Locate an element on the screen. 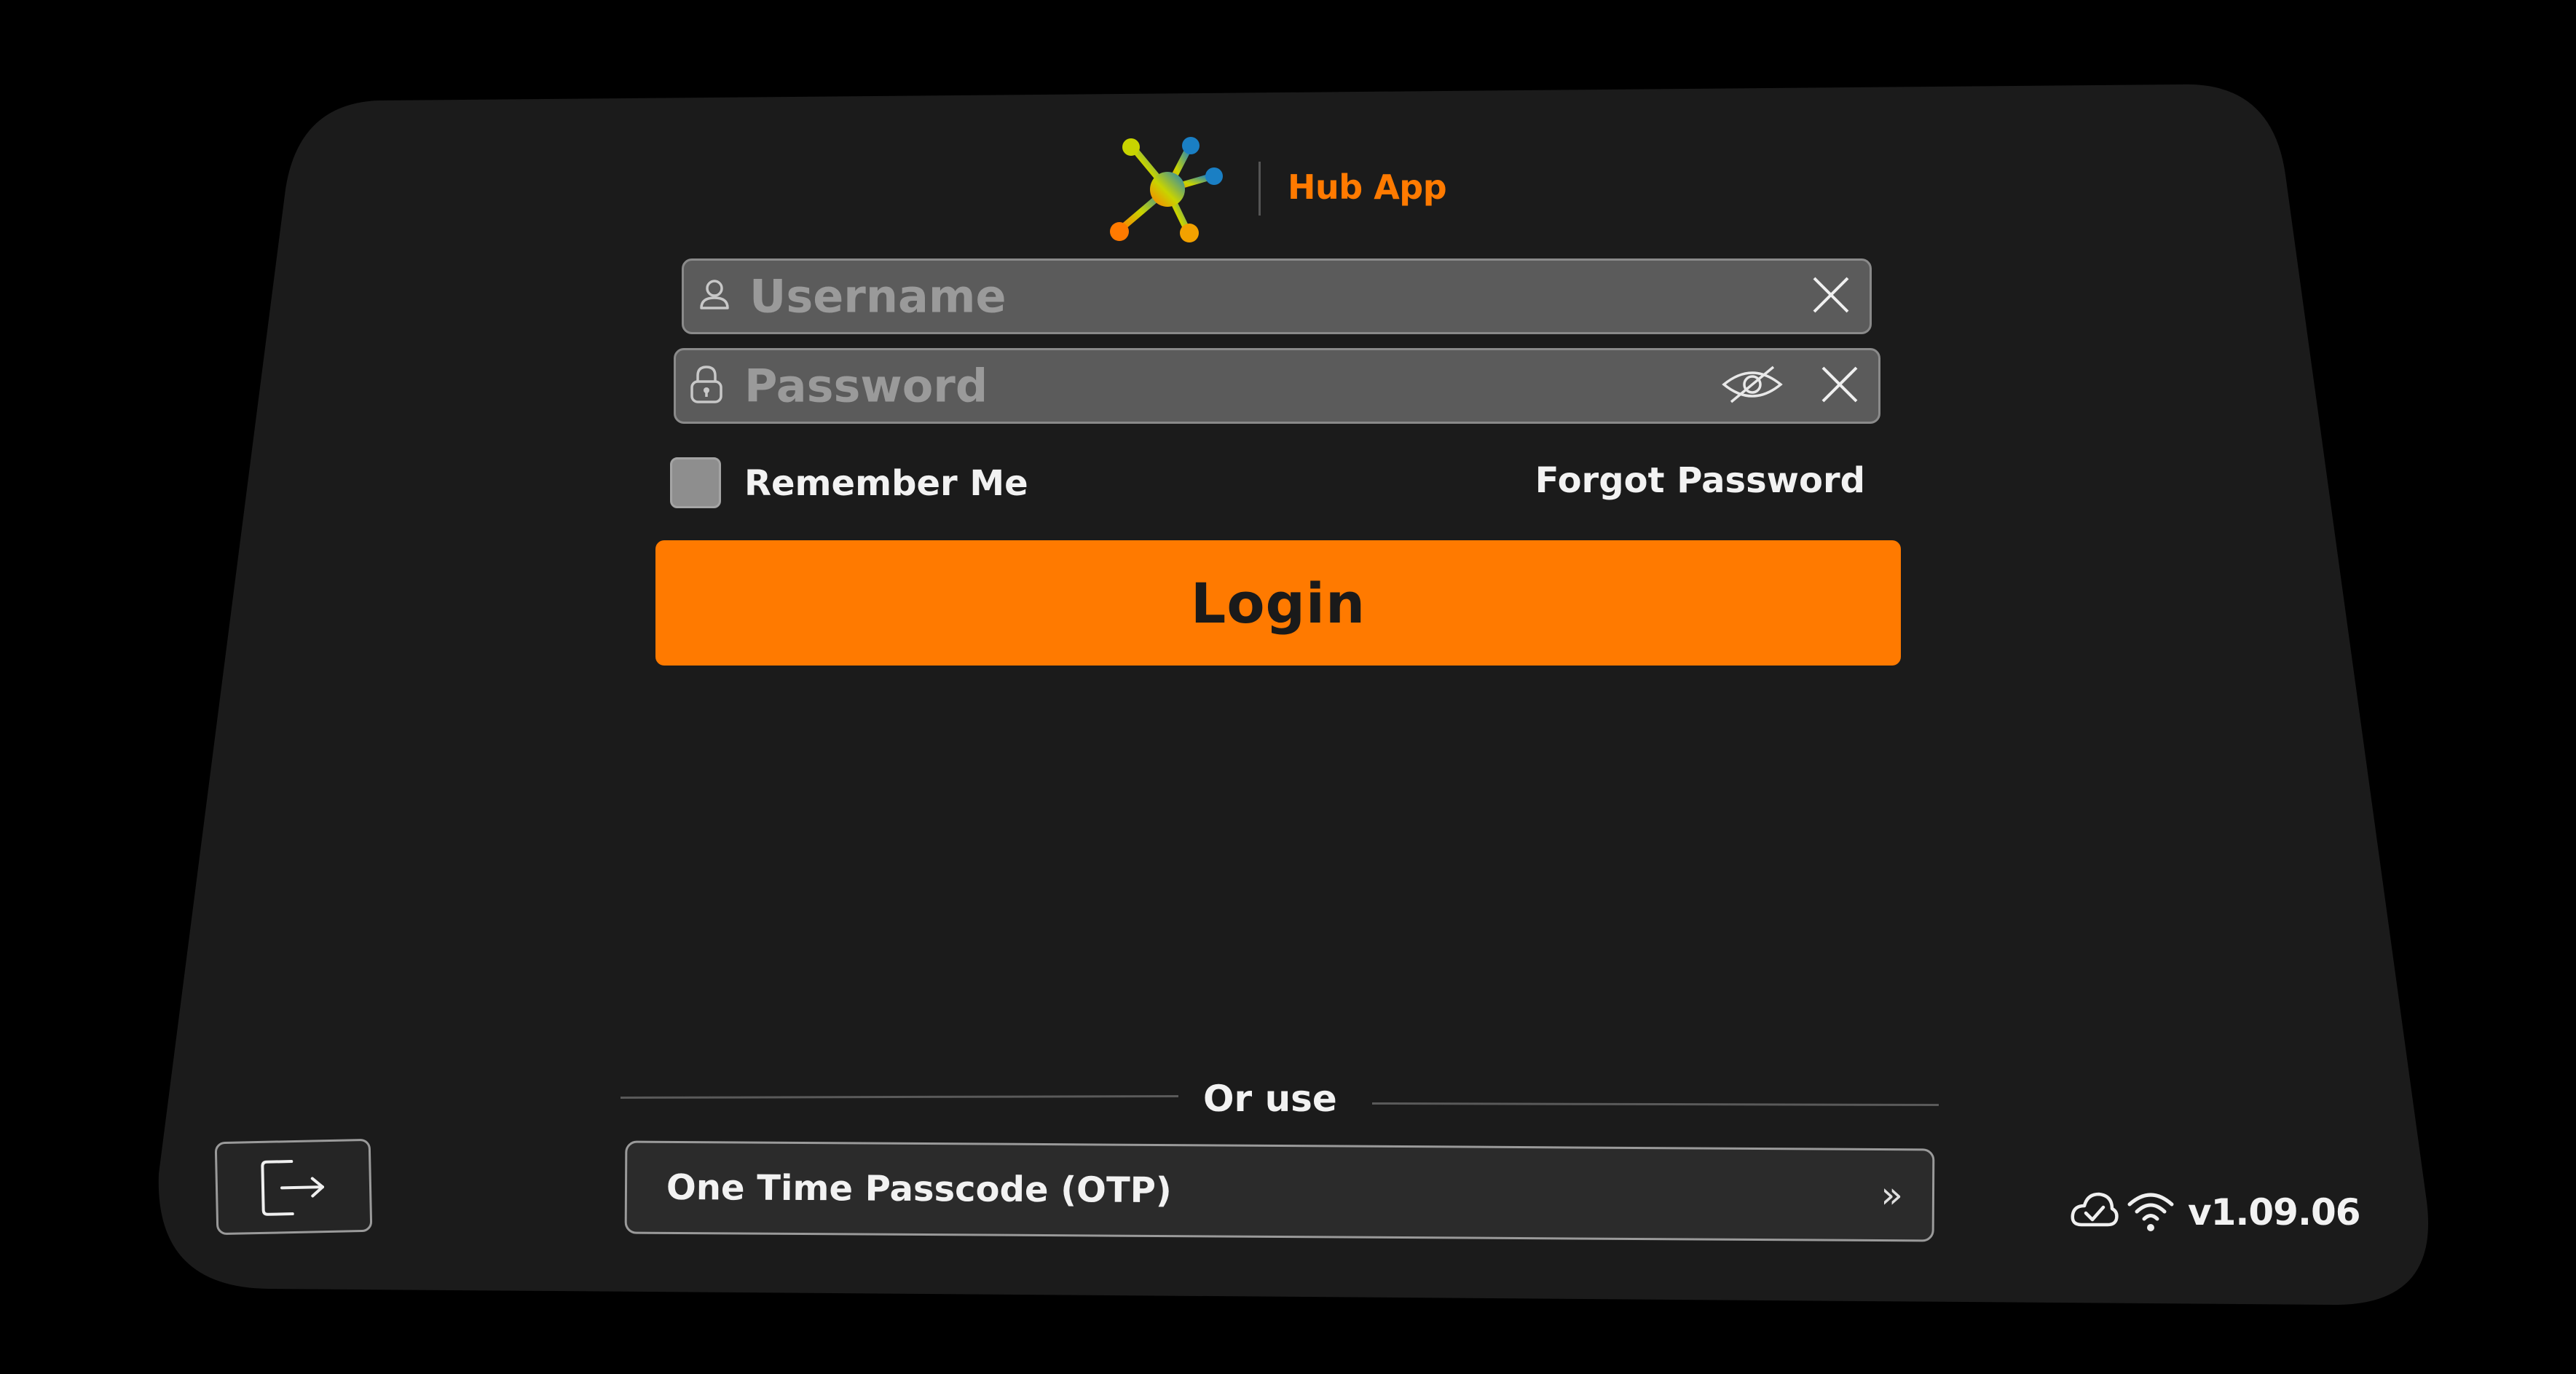 The width and height of the screenshot is (2576, 1374). chevron-right-icon: » is located at coordinates (1892, 1195).